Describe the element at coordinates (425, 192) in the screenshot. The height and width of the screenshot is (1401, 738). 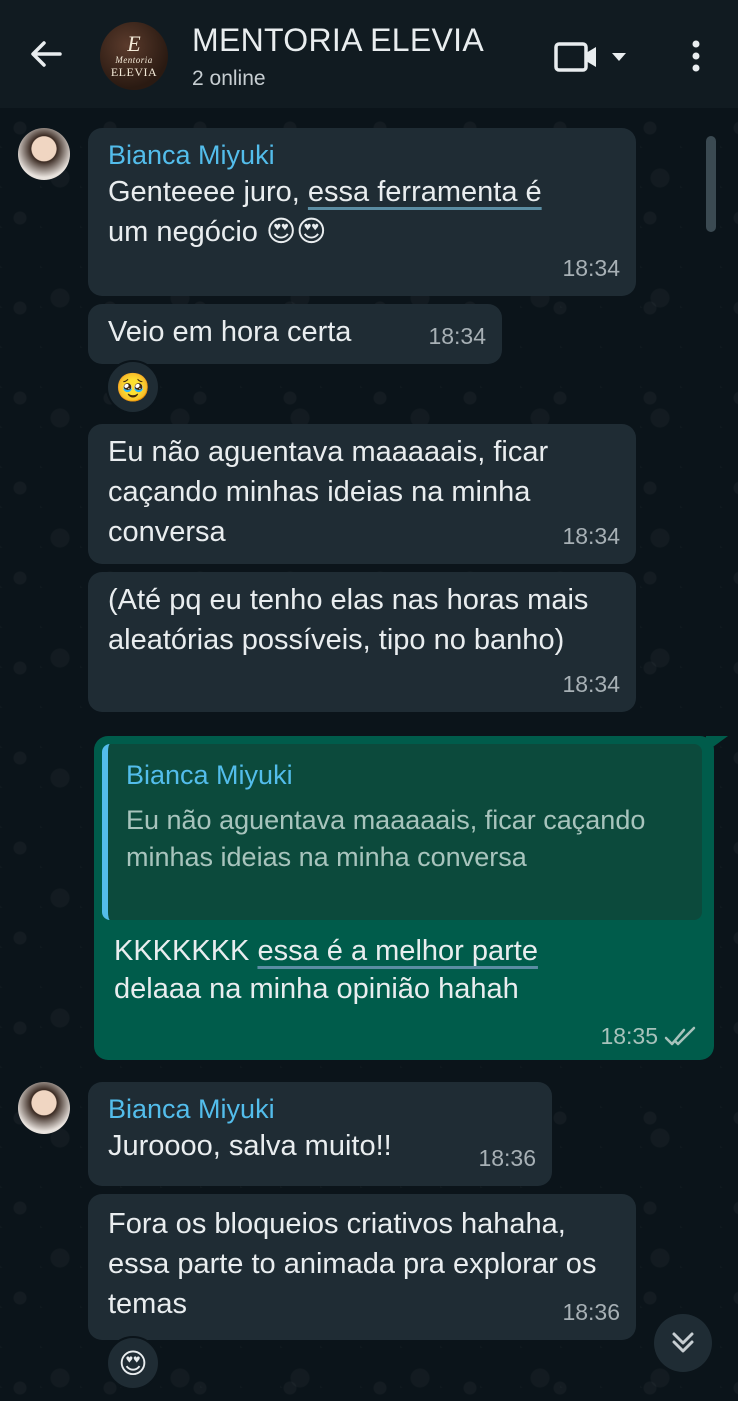
I see `message-highlight: essa ferramenta é` at that location.